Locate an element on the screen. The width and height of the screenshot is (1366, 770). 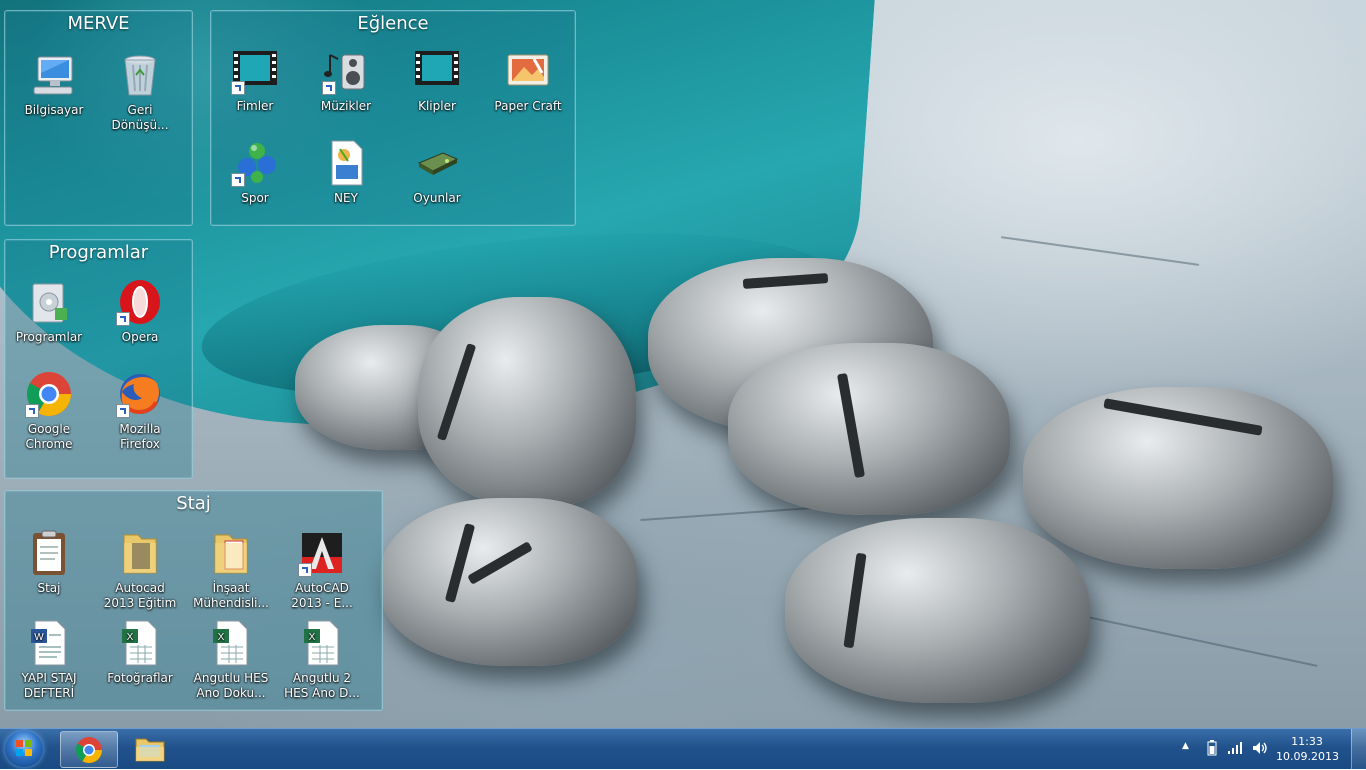
fence-title: Staj is located at coordinates (193, 503).